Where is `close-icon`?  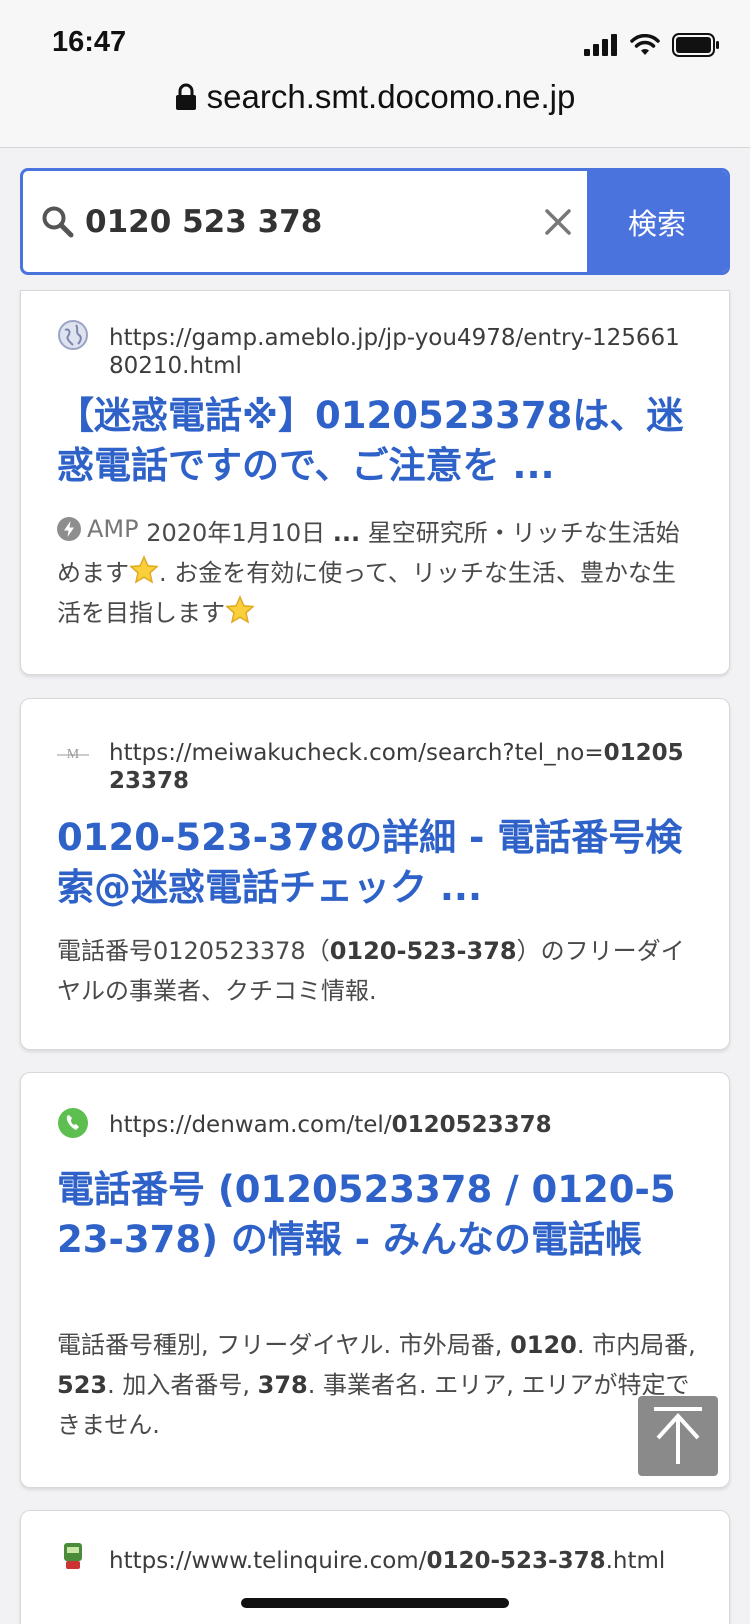
close-icon is located at coordinates (558, 221).